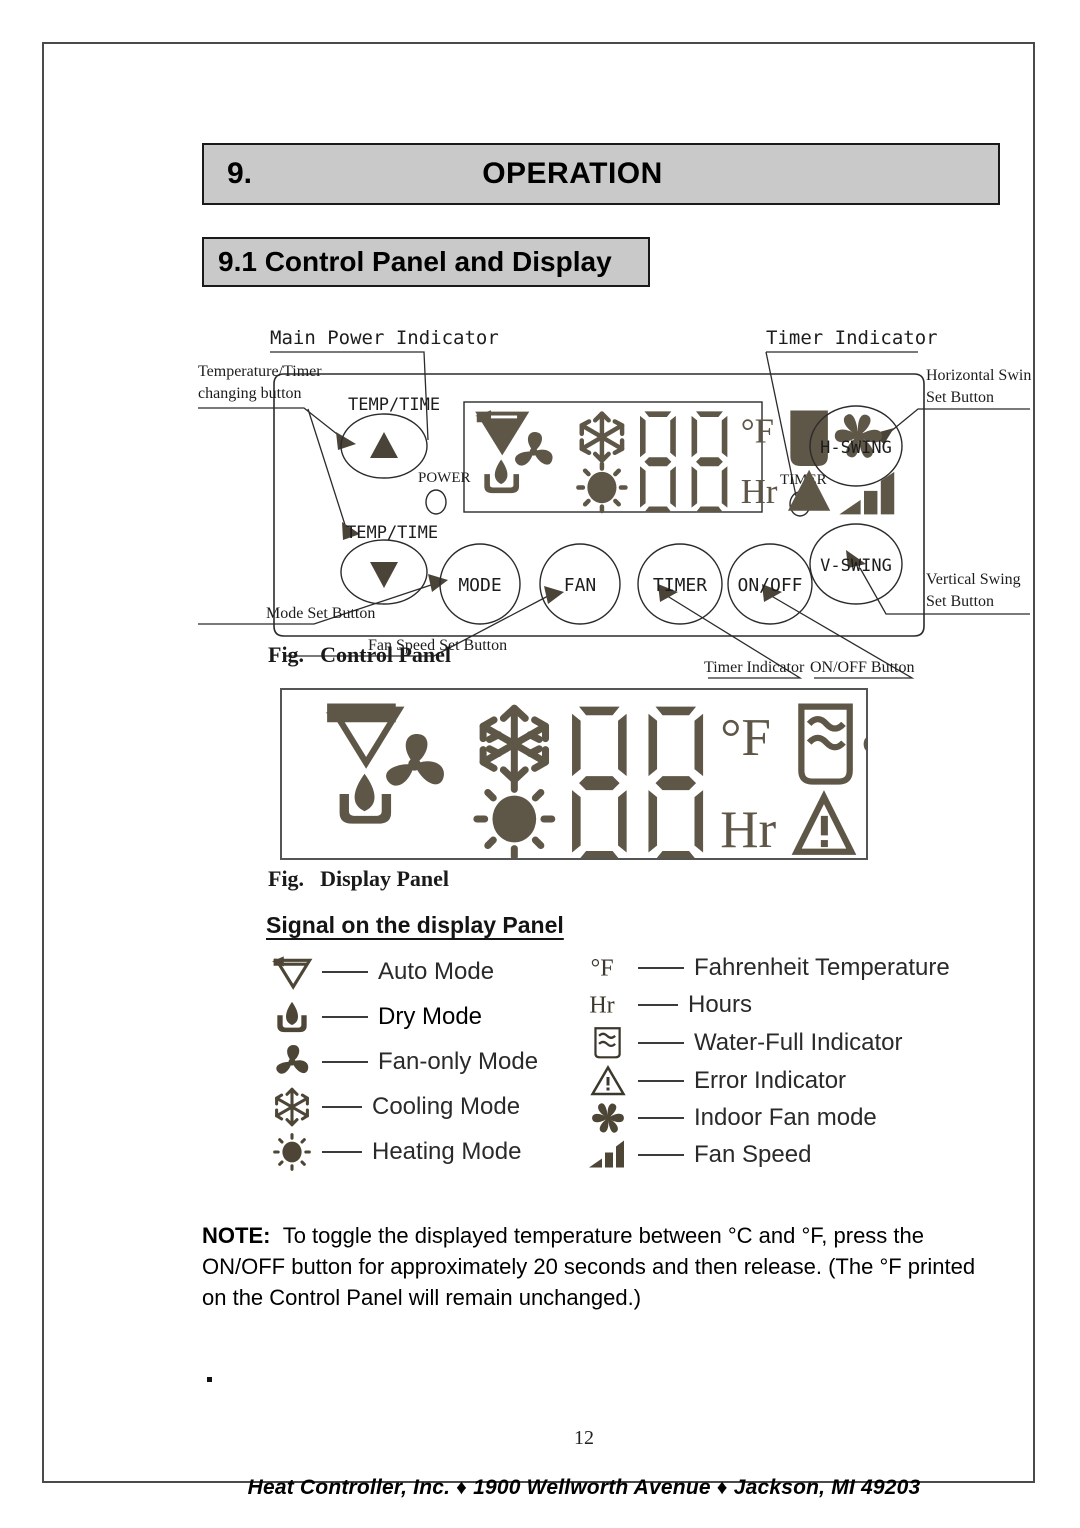 The image size is (1080, 1528). What do you see at coordinates (608, 1155) in the screenshot?
I see `fan-speed-icon` at bounding box center [608, 1155].